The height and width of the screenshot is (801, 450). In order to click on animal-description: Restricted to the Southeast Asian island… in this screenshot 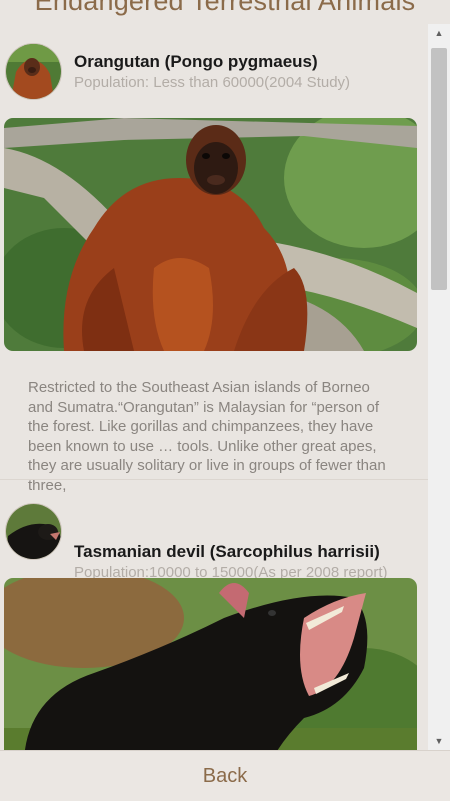, I will do `click(207, 436)`.